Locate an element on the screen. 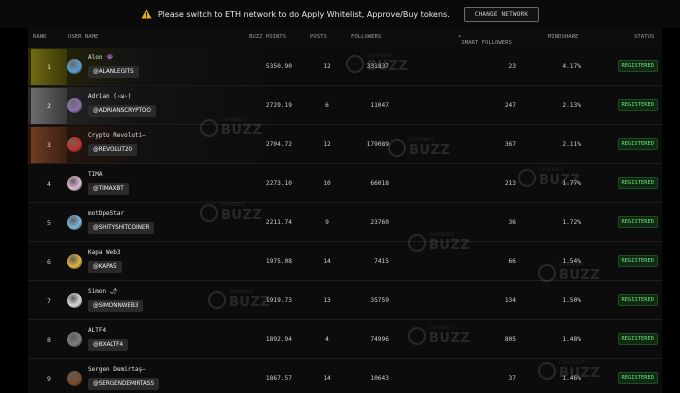 This screenshot has width=680, height=393. col-mindshare: MINDSHARE is located at coordinates (563, 37).